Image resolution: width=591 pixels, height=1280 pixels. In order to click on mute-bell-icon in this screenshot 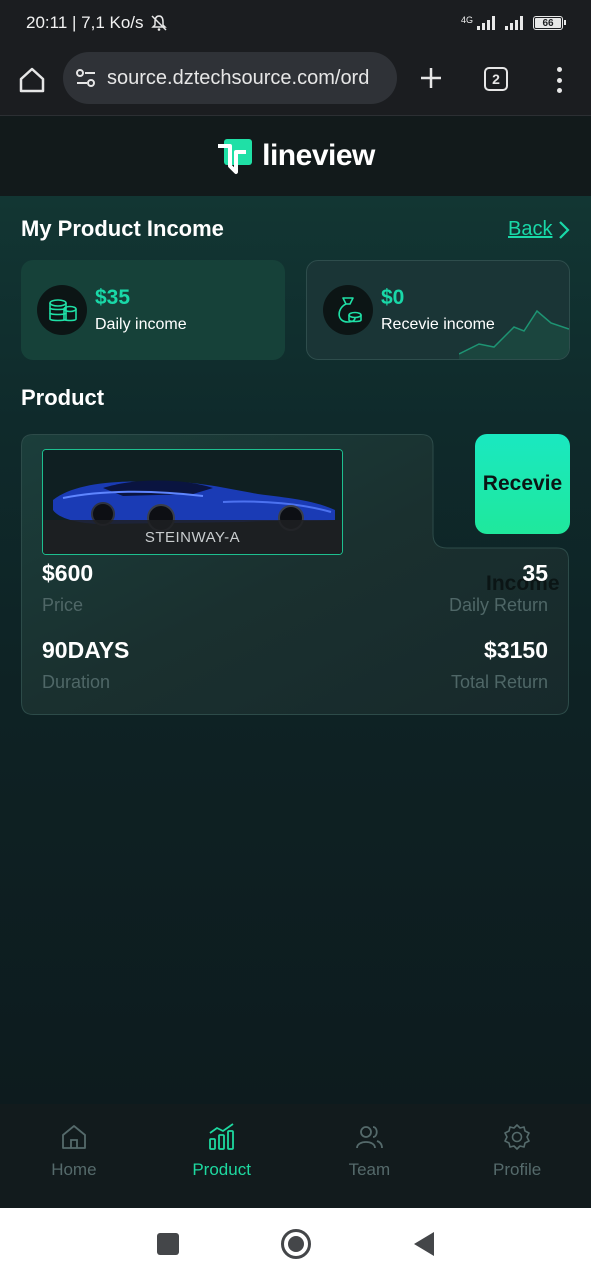, I will do `click(158, 23)`.